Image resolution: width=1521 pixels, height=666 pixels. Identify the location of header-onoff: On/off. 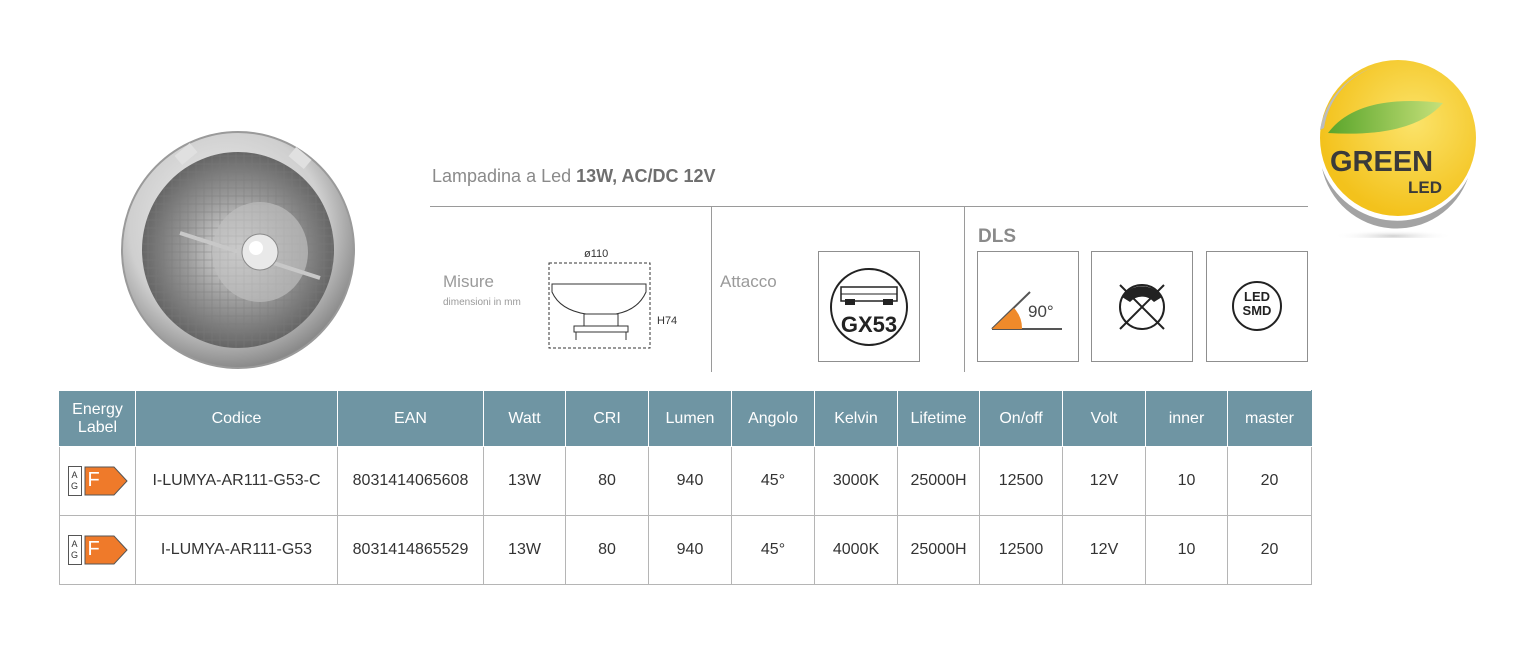
(1021, 418).